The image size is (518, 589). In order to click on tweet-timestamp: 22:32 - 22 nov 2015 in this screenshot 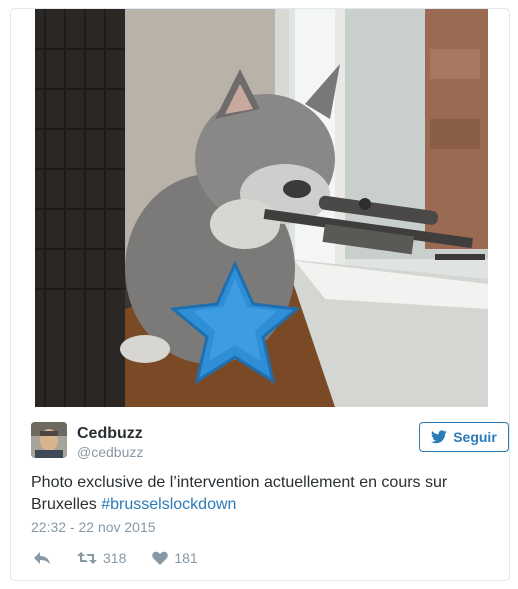, I will do `click(93, 527)`.